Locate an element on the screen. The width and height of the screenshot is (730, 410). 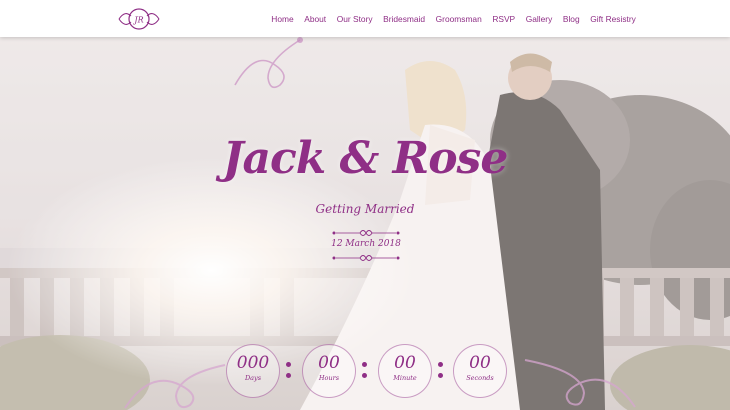
countdown-days: 000 Days is located at coordinates (253, 371).